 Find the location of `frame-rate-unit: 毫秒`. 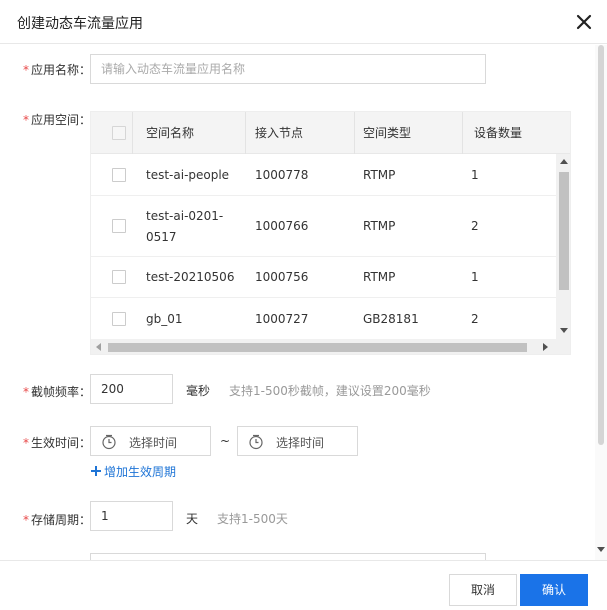

frame-rate-unit: 毫秒 is located at coordinates (198, 391).